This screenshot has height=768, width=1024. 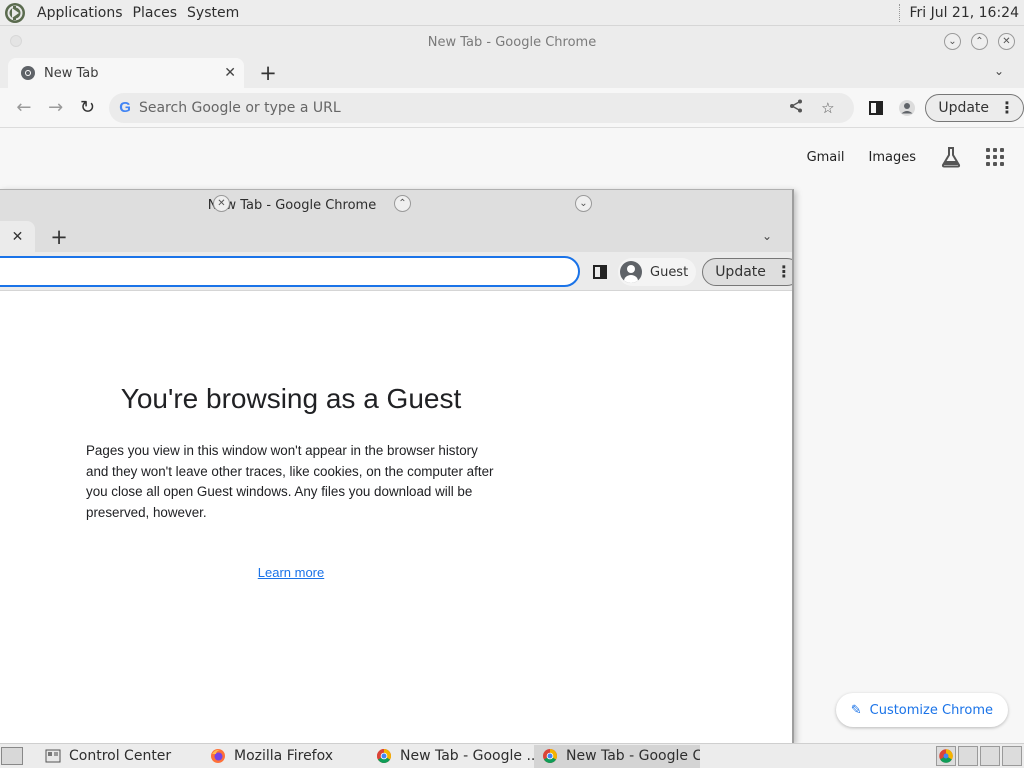 What do you see at coordinates (155, 13) in the screenshot?
I see `places-menu: Places` at bounding box center [155, 13].